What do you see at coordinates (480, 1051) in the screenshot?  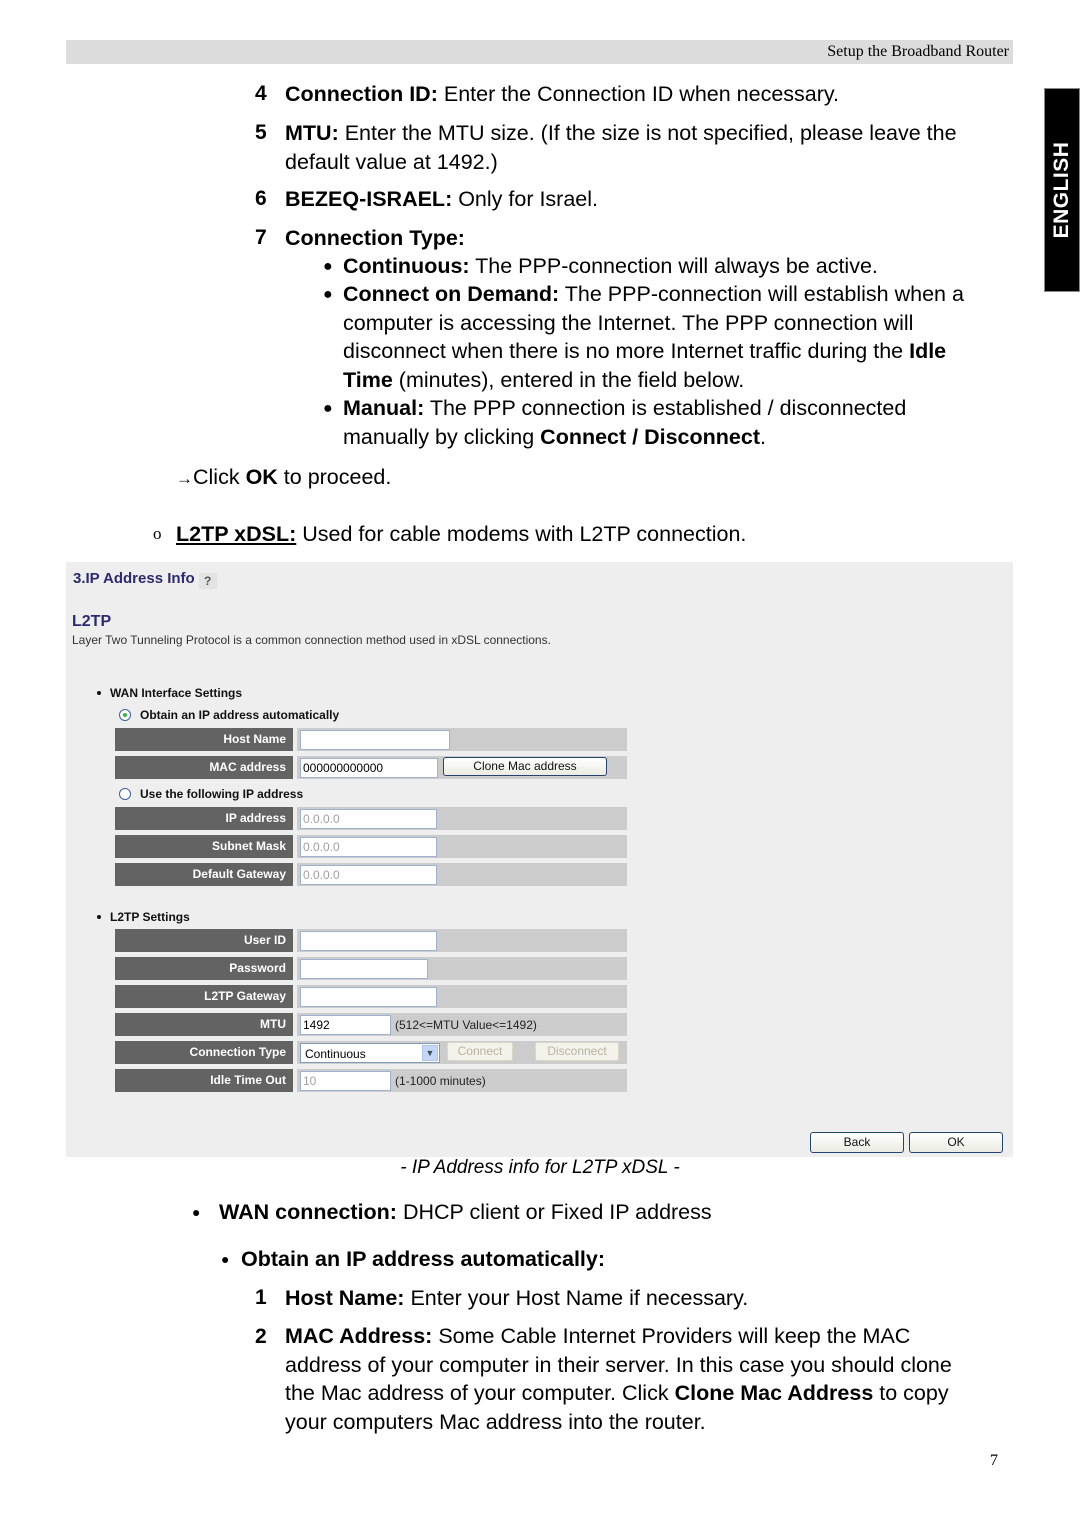 I see `connect-button: Connect` at bounding box center [480, 1051].